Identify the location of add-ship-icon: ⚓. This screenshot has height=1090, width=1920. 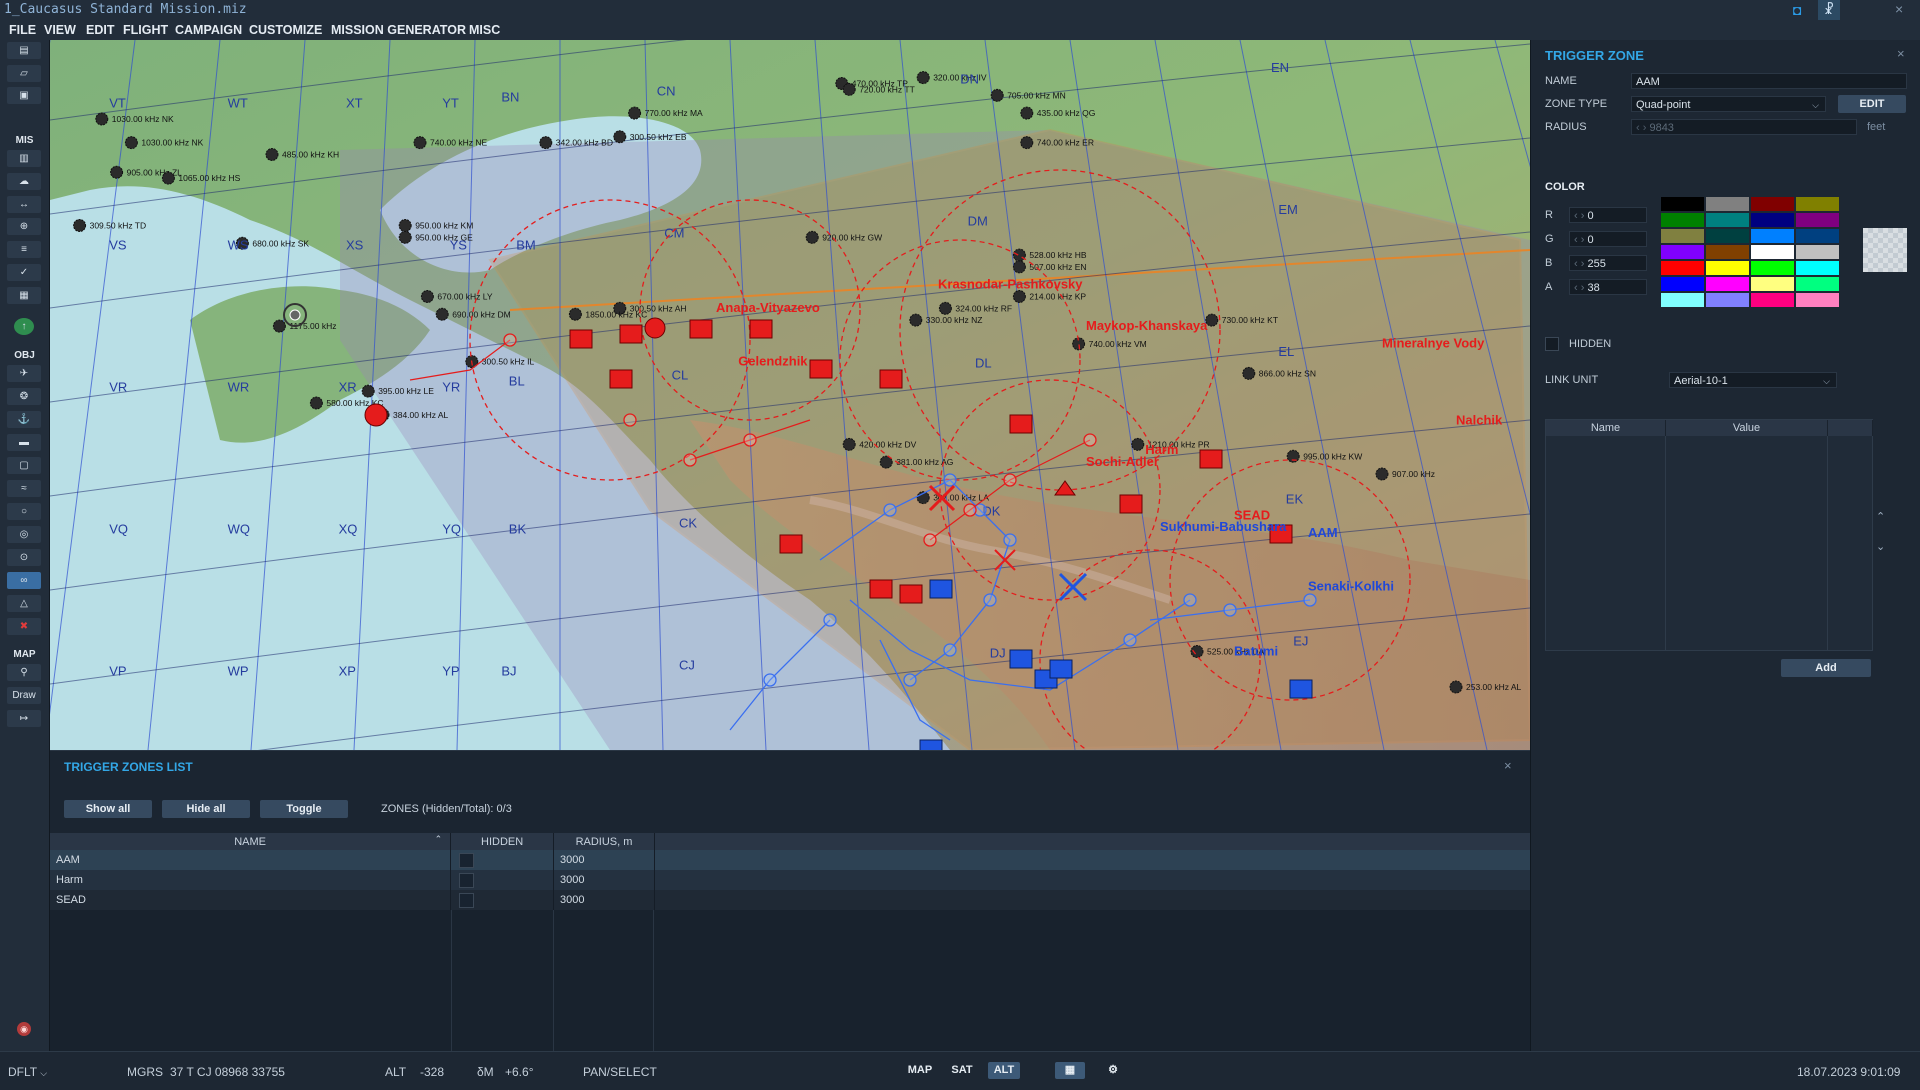
(24, 419).